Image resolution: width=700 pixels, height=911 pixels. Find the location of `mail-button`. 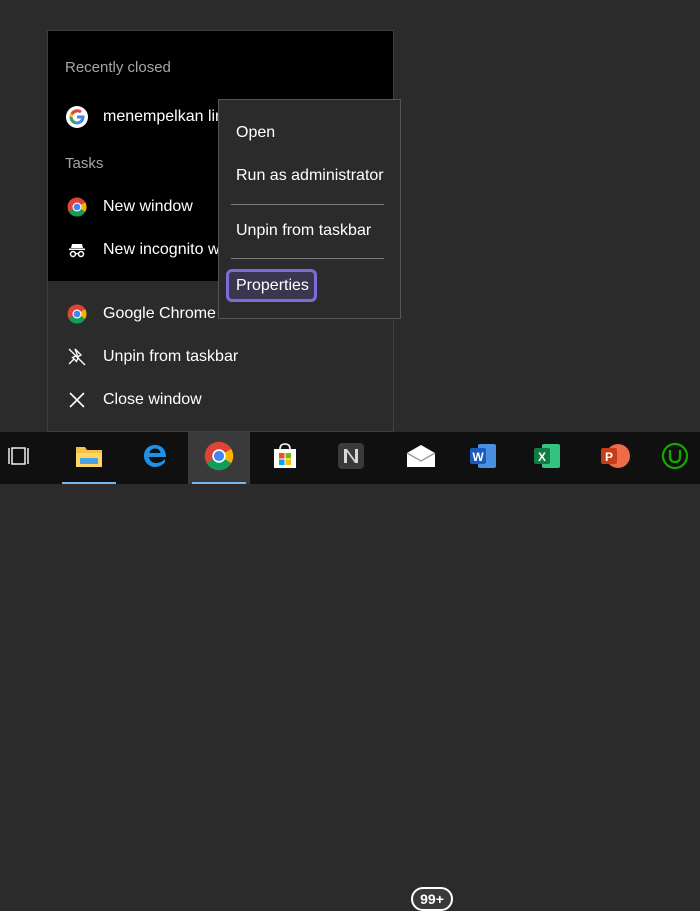

mail-button is located at coordinates (421, 458).